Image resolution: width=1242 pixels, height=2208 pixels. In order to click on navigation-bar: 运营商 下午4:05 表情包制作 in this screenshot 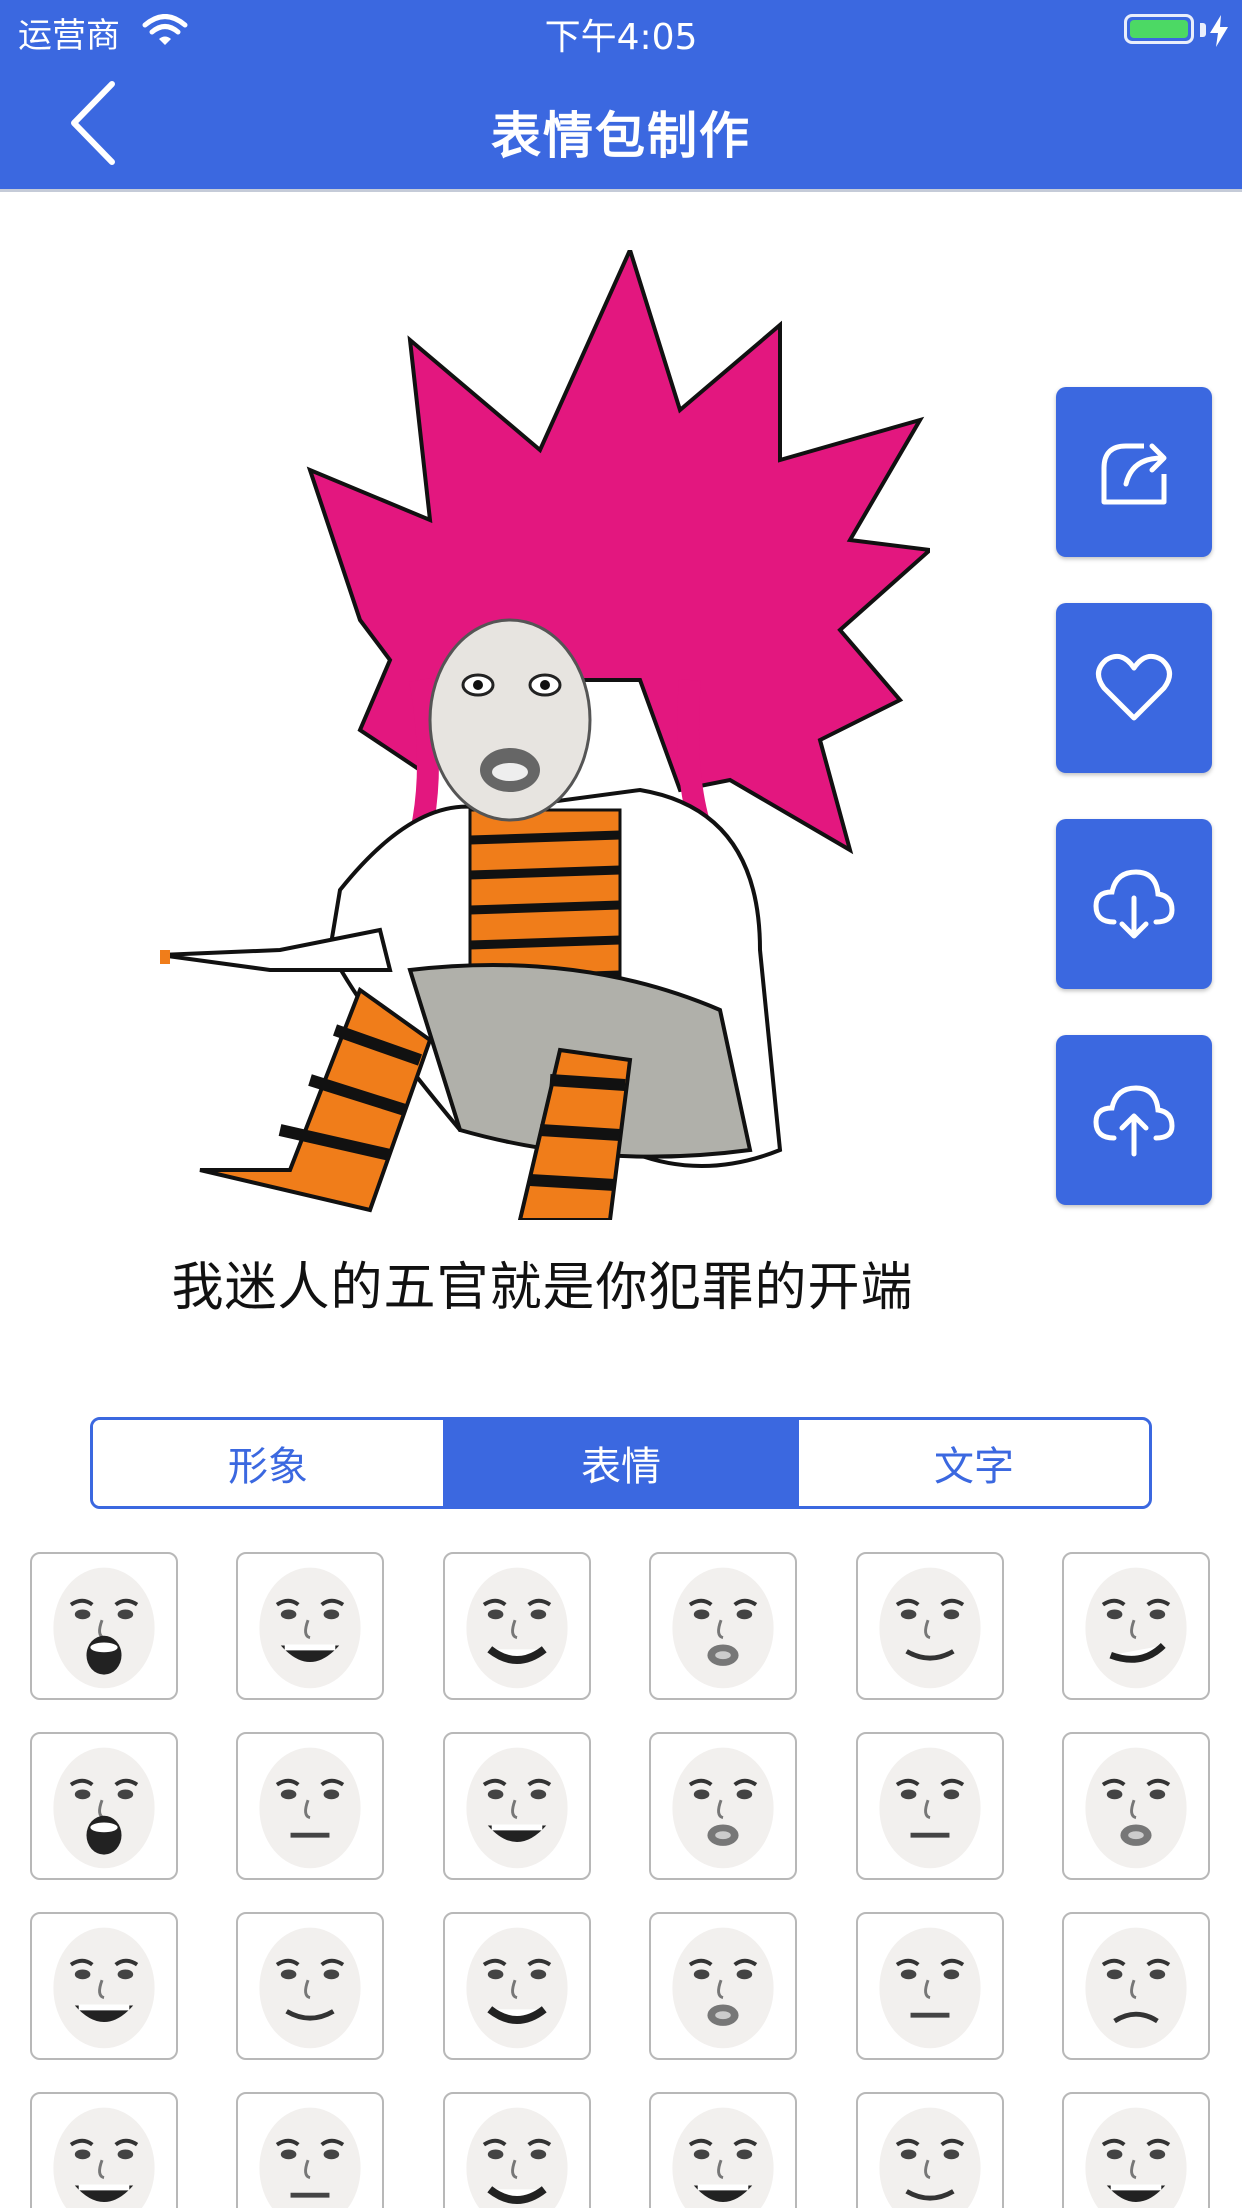, I will do `click(621, 96)`.